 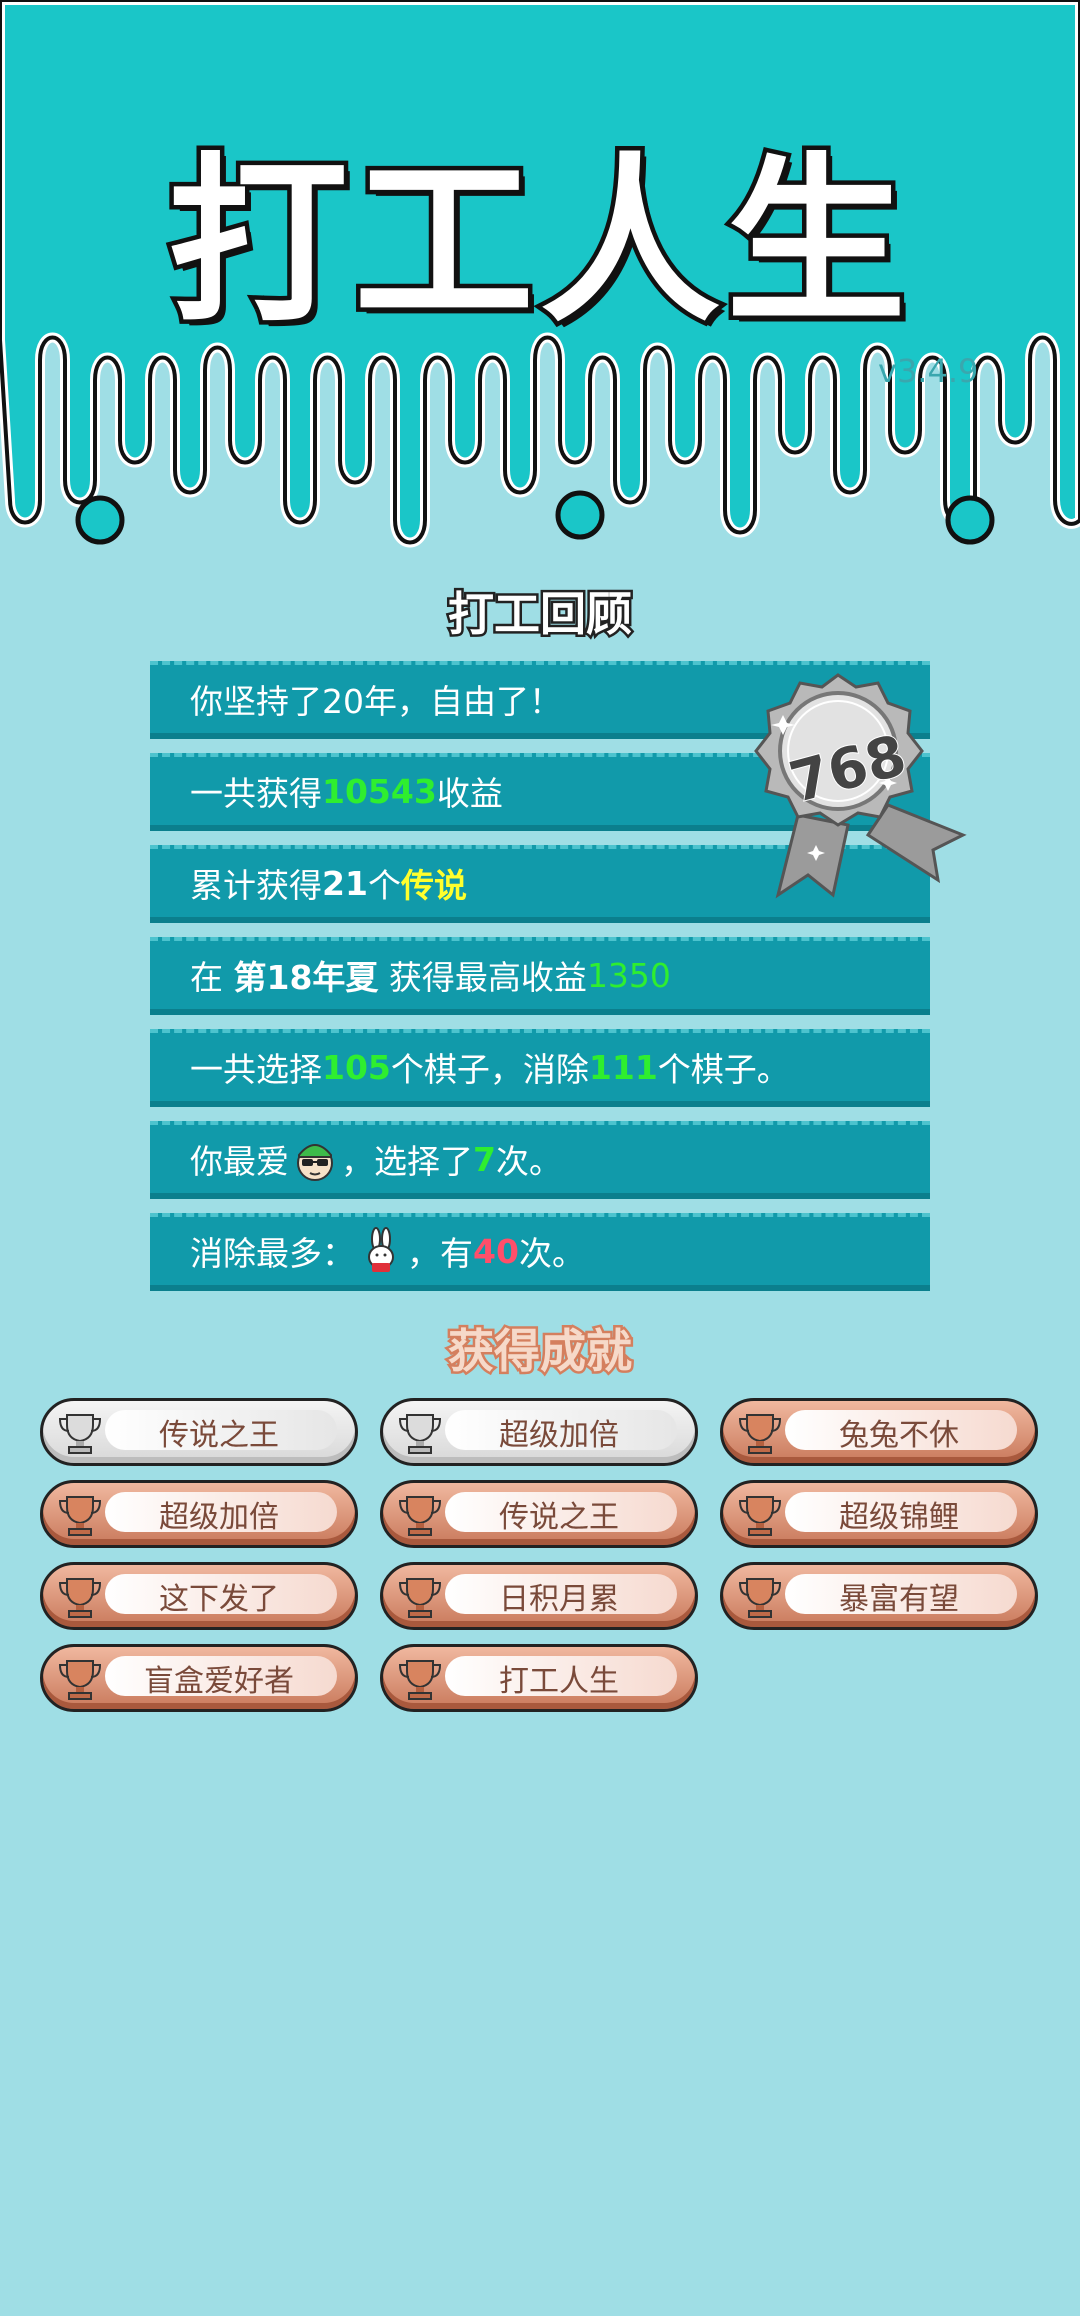 I want to click on achievement-badge: 超级锦鲤, so click(x=879, y=1514).